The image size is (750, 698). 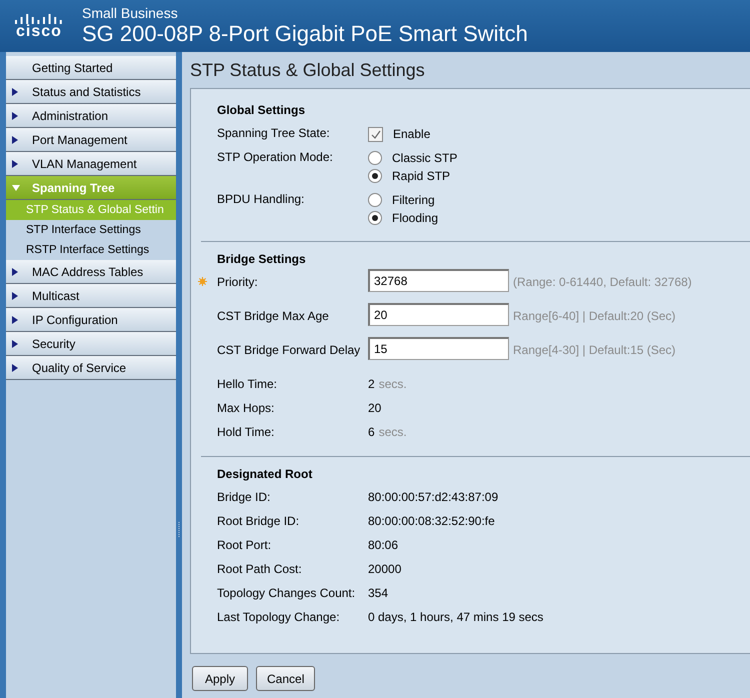 What do you see at coordinates (421, 176) in the screenshot?
I see `option-label: Rapid STP` at bounding box center [421, 176].